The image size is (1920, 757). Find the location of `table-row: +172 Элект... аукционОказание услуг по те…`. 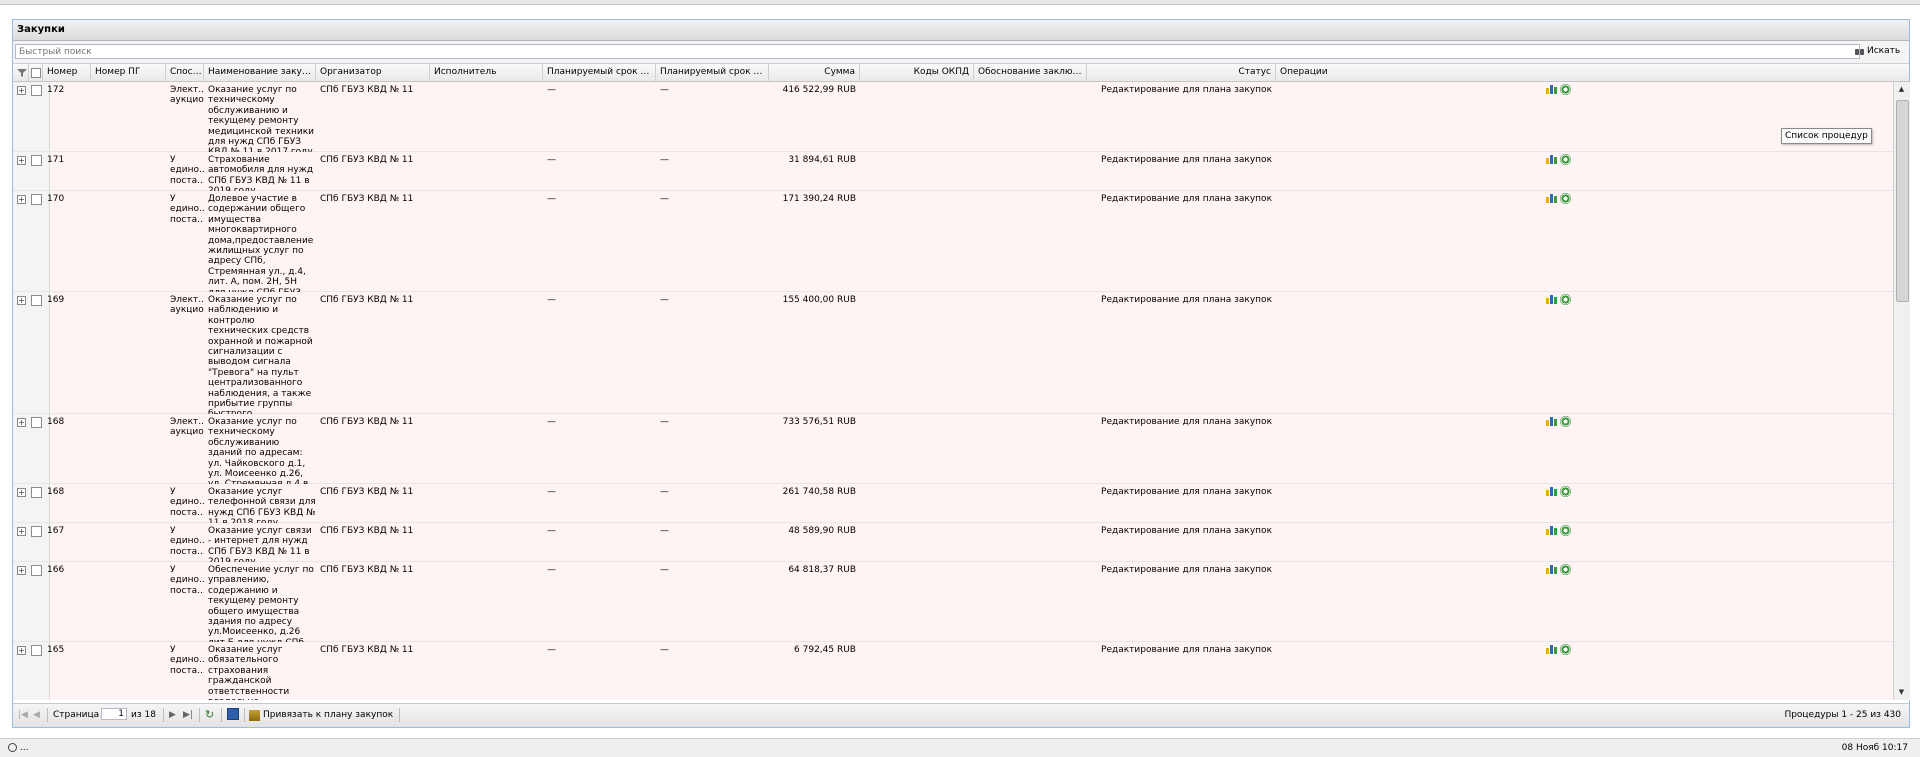

table-row: +172 Элект... аукционОказание услуг по те… is located at coordinates (953, 119).